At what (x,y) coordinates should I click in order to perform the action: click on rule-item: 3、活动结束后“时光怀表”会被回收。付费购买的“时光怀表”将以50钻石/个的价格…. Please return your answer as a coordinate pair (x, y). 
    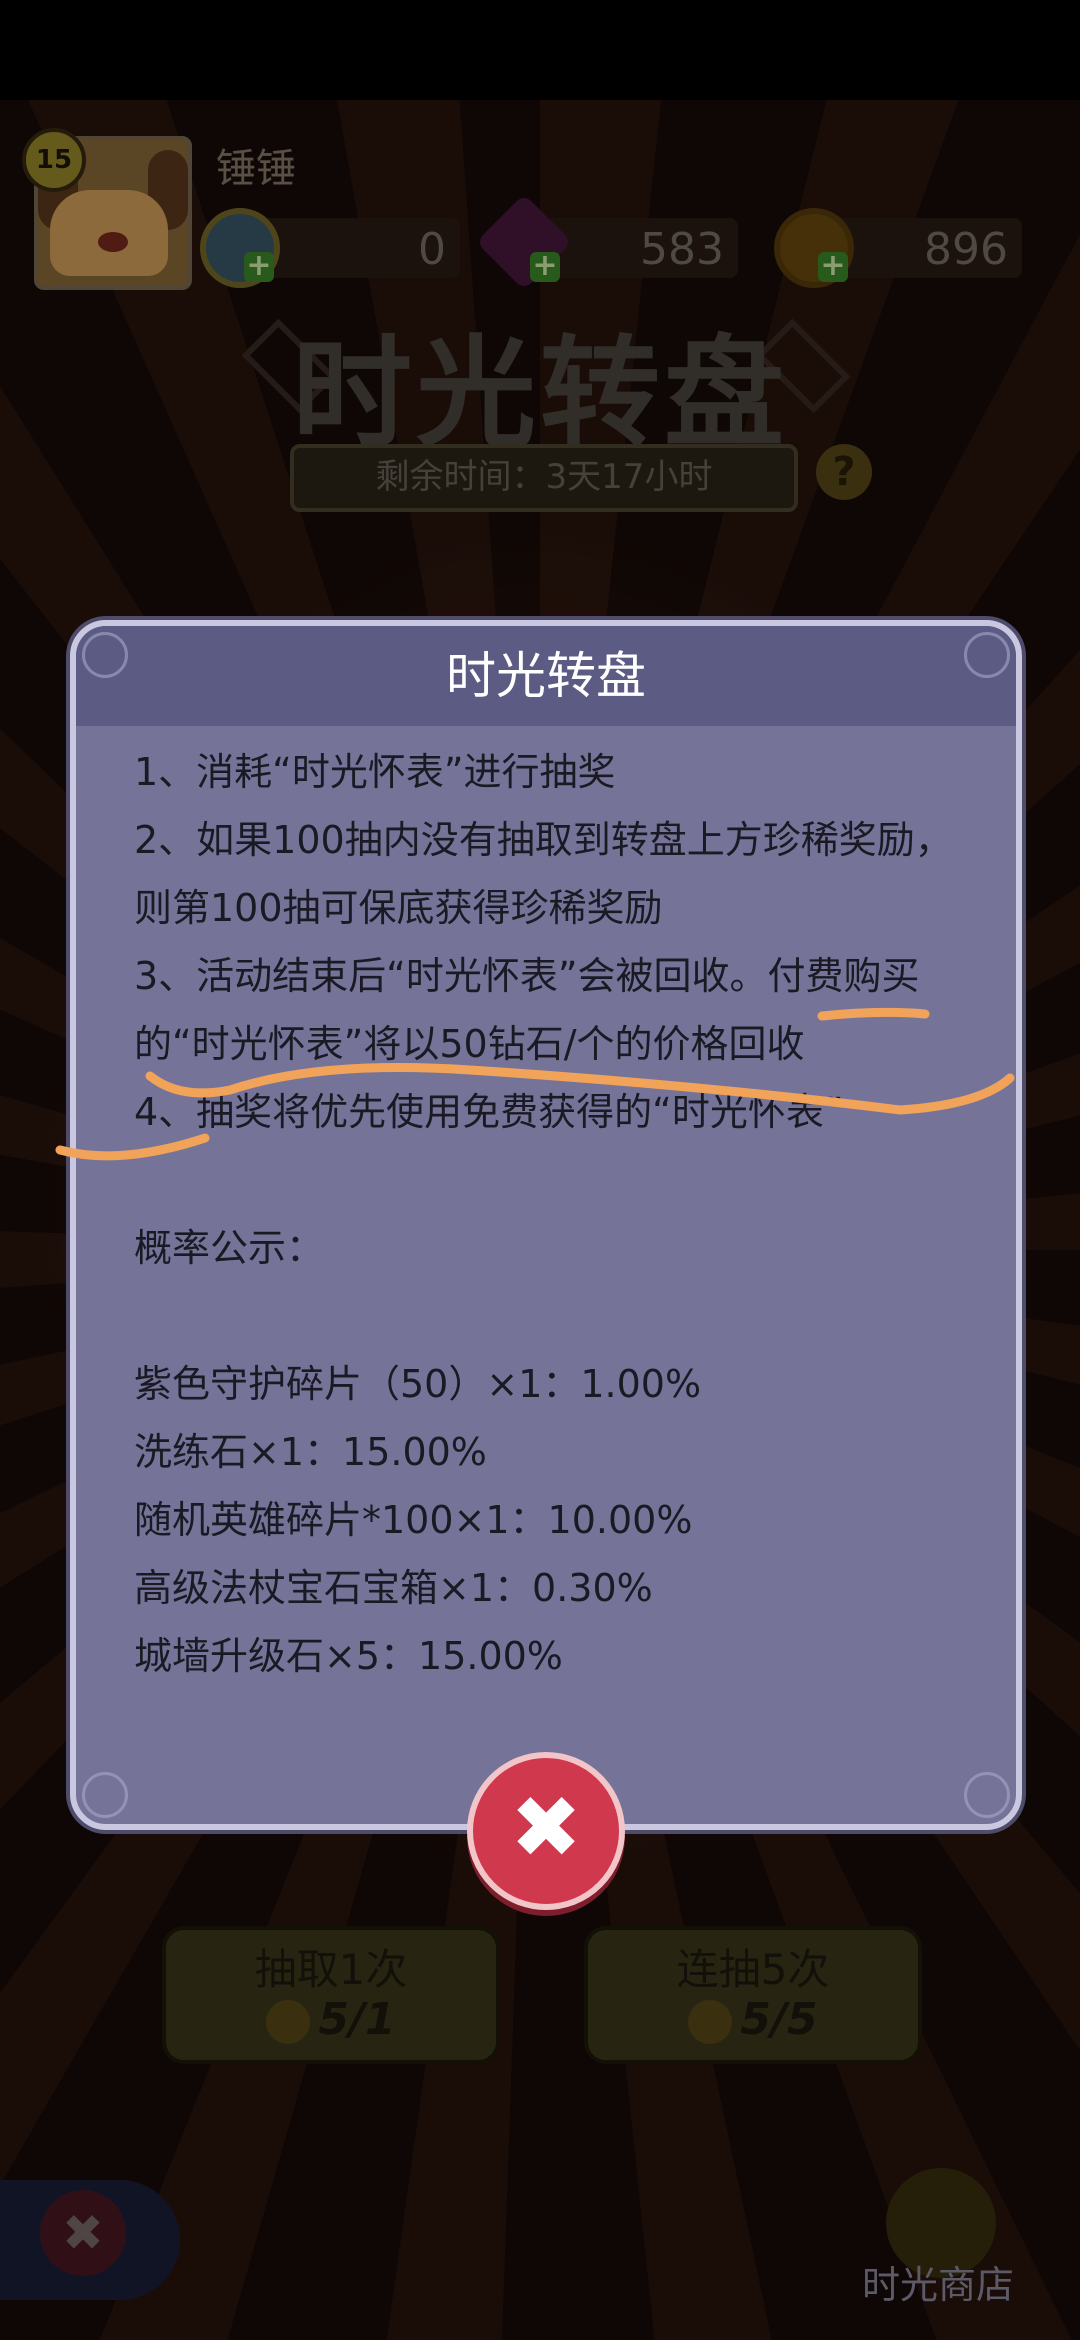
    Looking at the image, I should click on (527, 1010).